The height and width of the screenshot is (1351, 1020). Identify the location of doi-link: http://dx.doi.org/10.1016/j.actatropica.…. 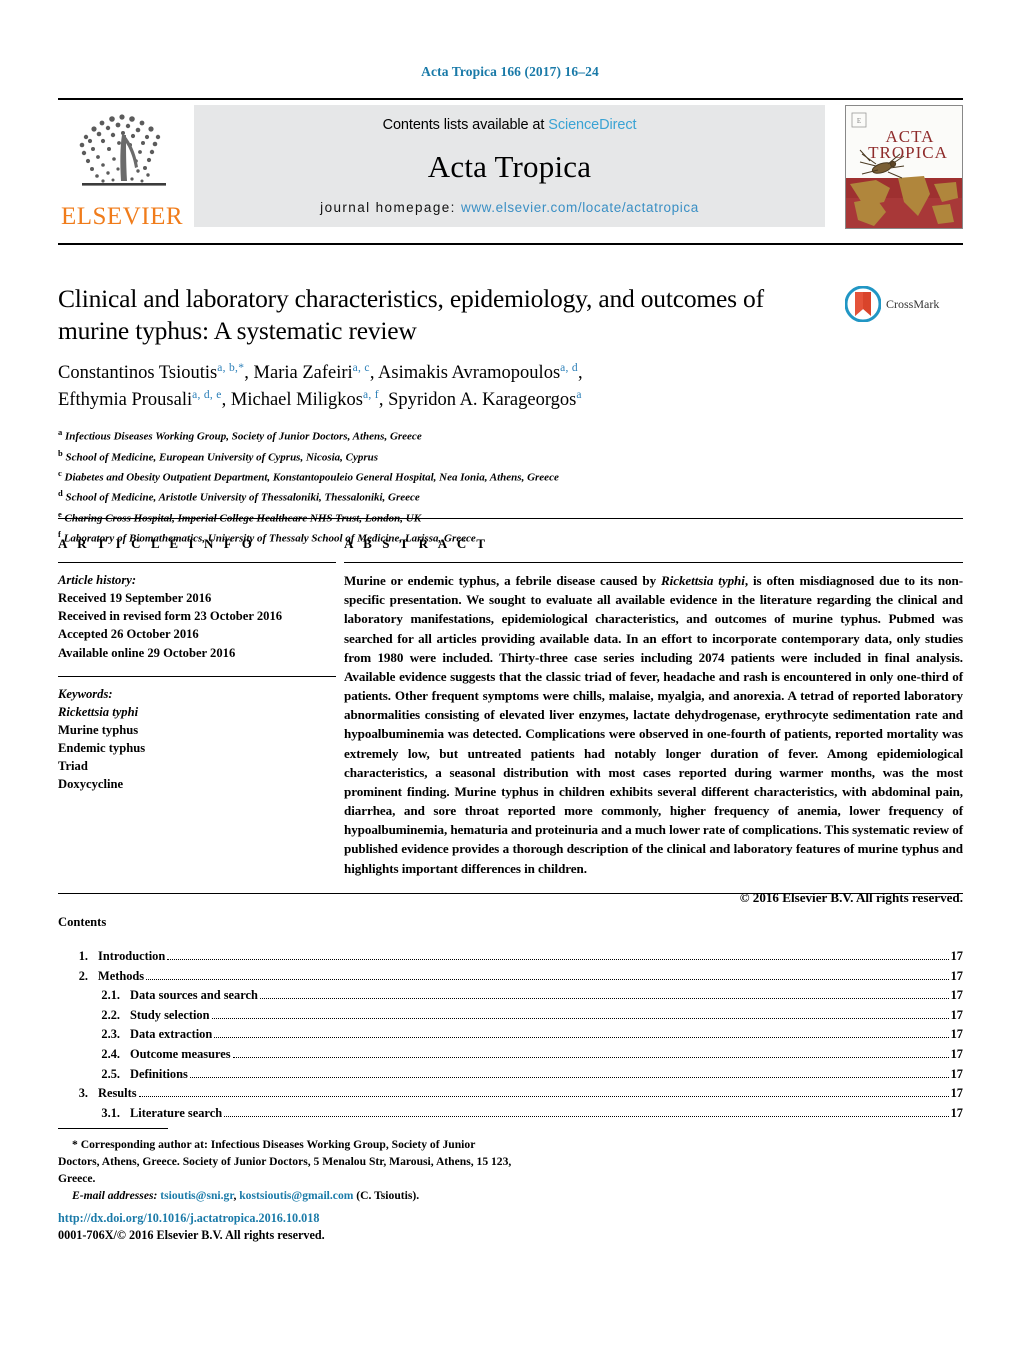
(308, 1218).